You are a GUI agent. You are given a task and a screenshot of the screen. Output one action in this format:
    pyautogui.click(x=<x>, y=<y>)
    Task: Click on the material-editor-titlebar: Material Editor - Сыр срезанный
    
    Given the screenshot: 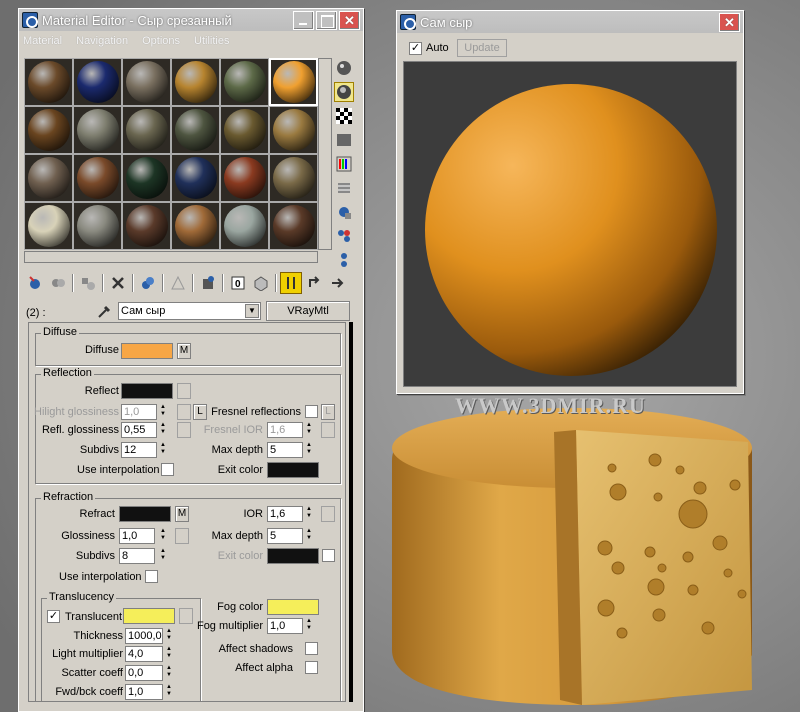 What is the action you would take?
    pyautogui.click(x=191, y=20)
    